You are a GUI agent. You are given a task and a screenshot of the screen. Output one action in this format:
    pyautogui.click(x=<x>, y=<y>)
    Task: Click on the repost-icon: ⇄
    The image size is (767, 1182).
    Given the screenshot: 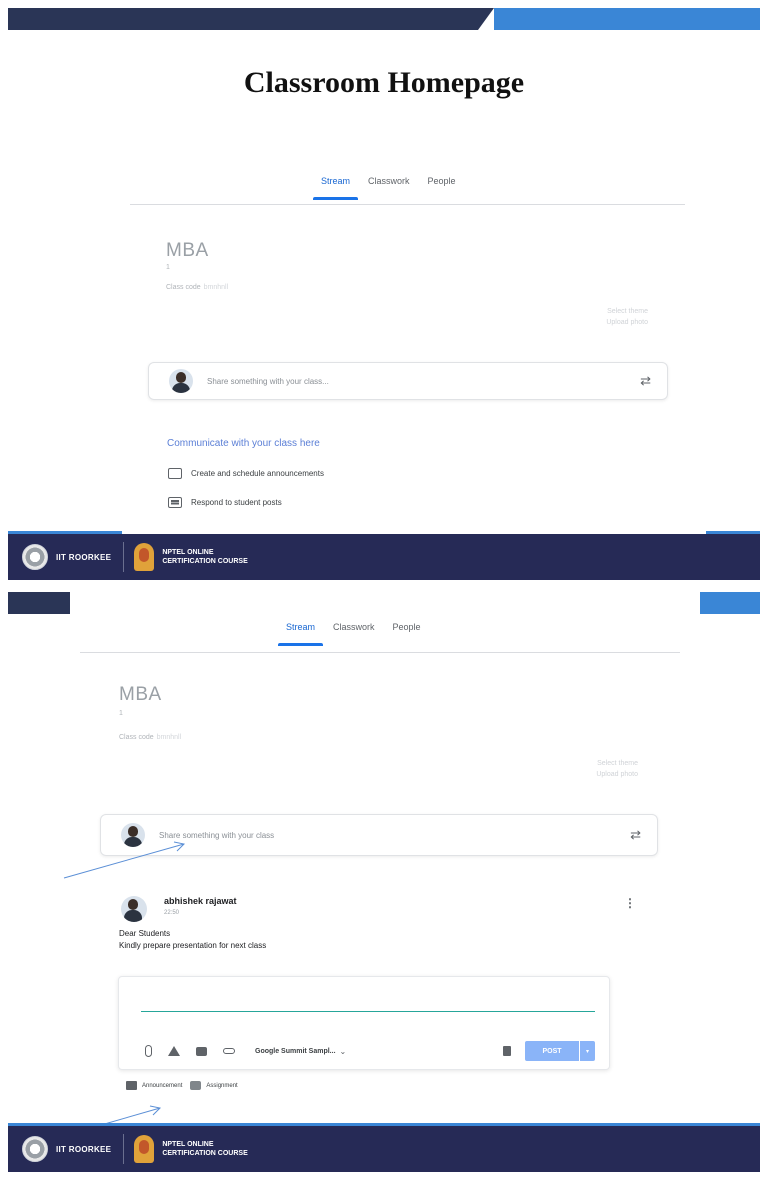 What is the action you would take?
    pyautogui.click(x=645, y=381)
    